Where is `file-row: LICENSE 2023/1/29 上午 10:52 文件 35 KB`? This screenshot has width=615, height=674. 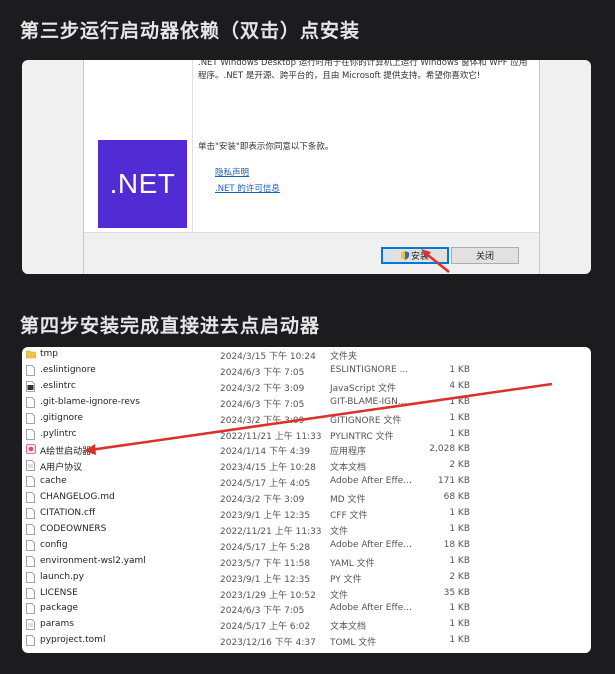
file-row: LICENSE 2023/1/29 上午 10:52 文件 35 KB is located at coordinates (306, 594).